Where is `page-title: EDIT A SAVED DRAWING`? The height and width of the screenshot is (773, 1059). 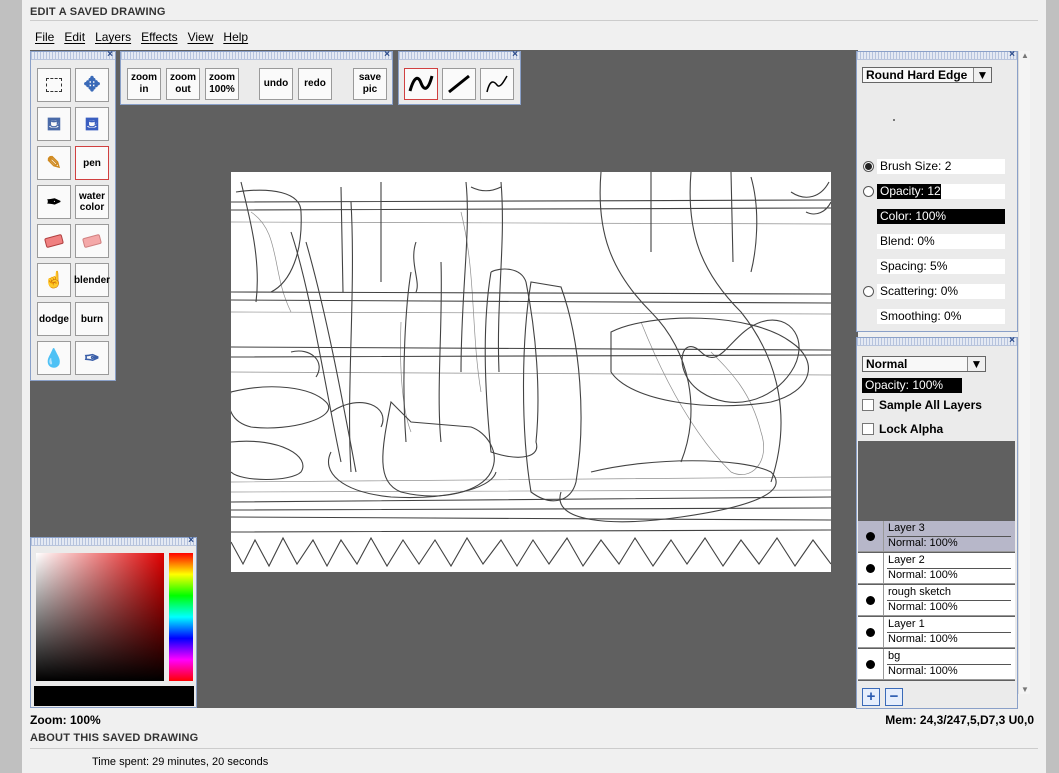 page-title: EDIT A SAVED DRAWING is located at coordinates (98, 12).